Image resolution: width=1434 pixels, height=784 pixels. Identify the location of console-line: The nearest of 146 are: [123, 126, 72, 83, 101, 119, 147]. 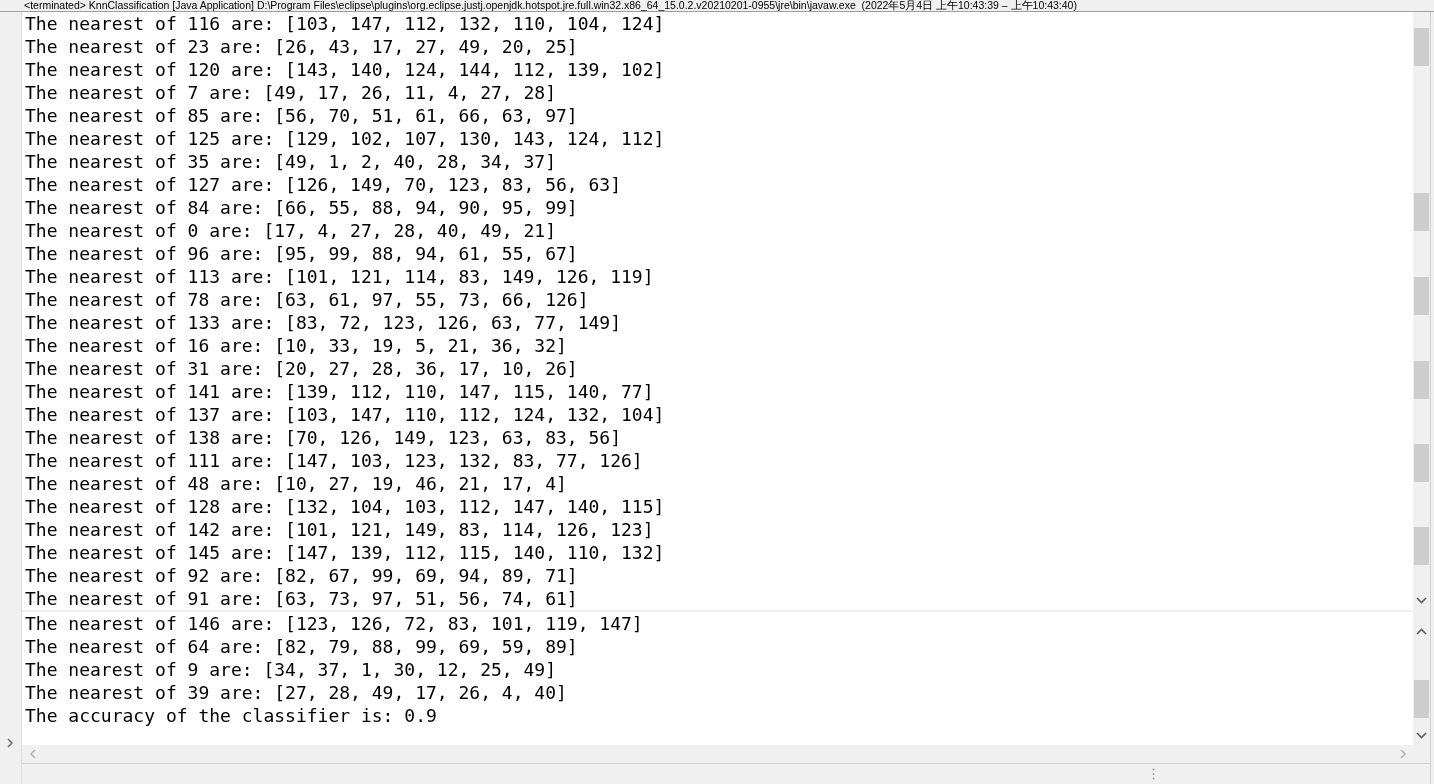
(334, 623).